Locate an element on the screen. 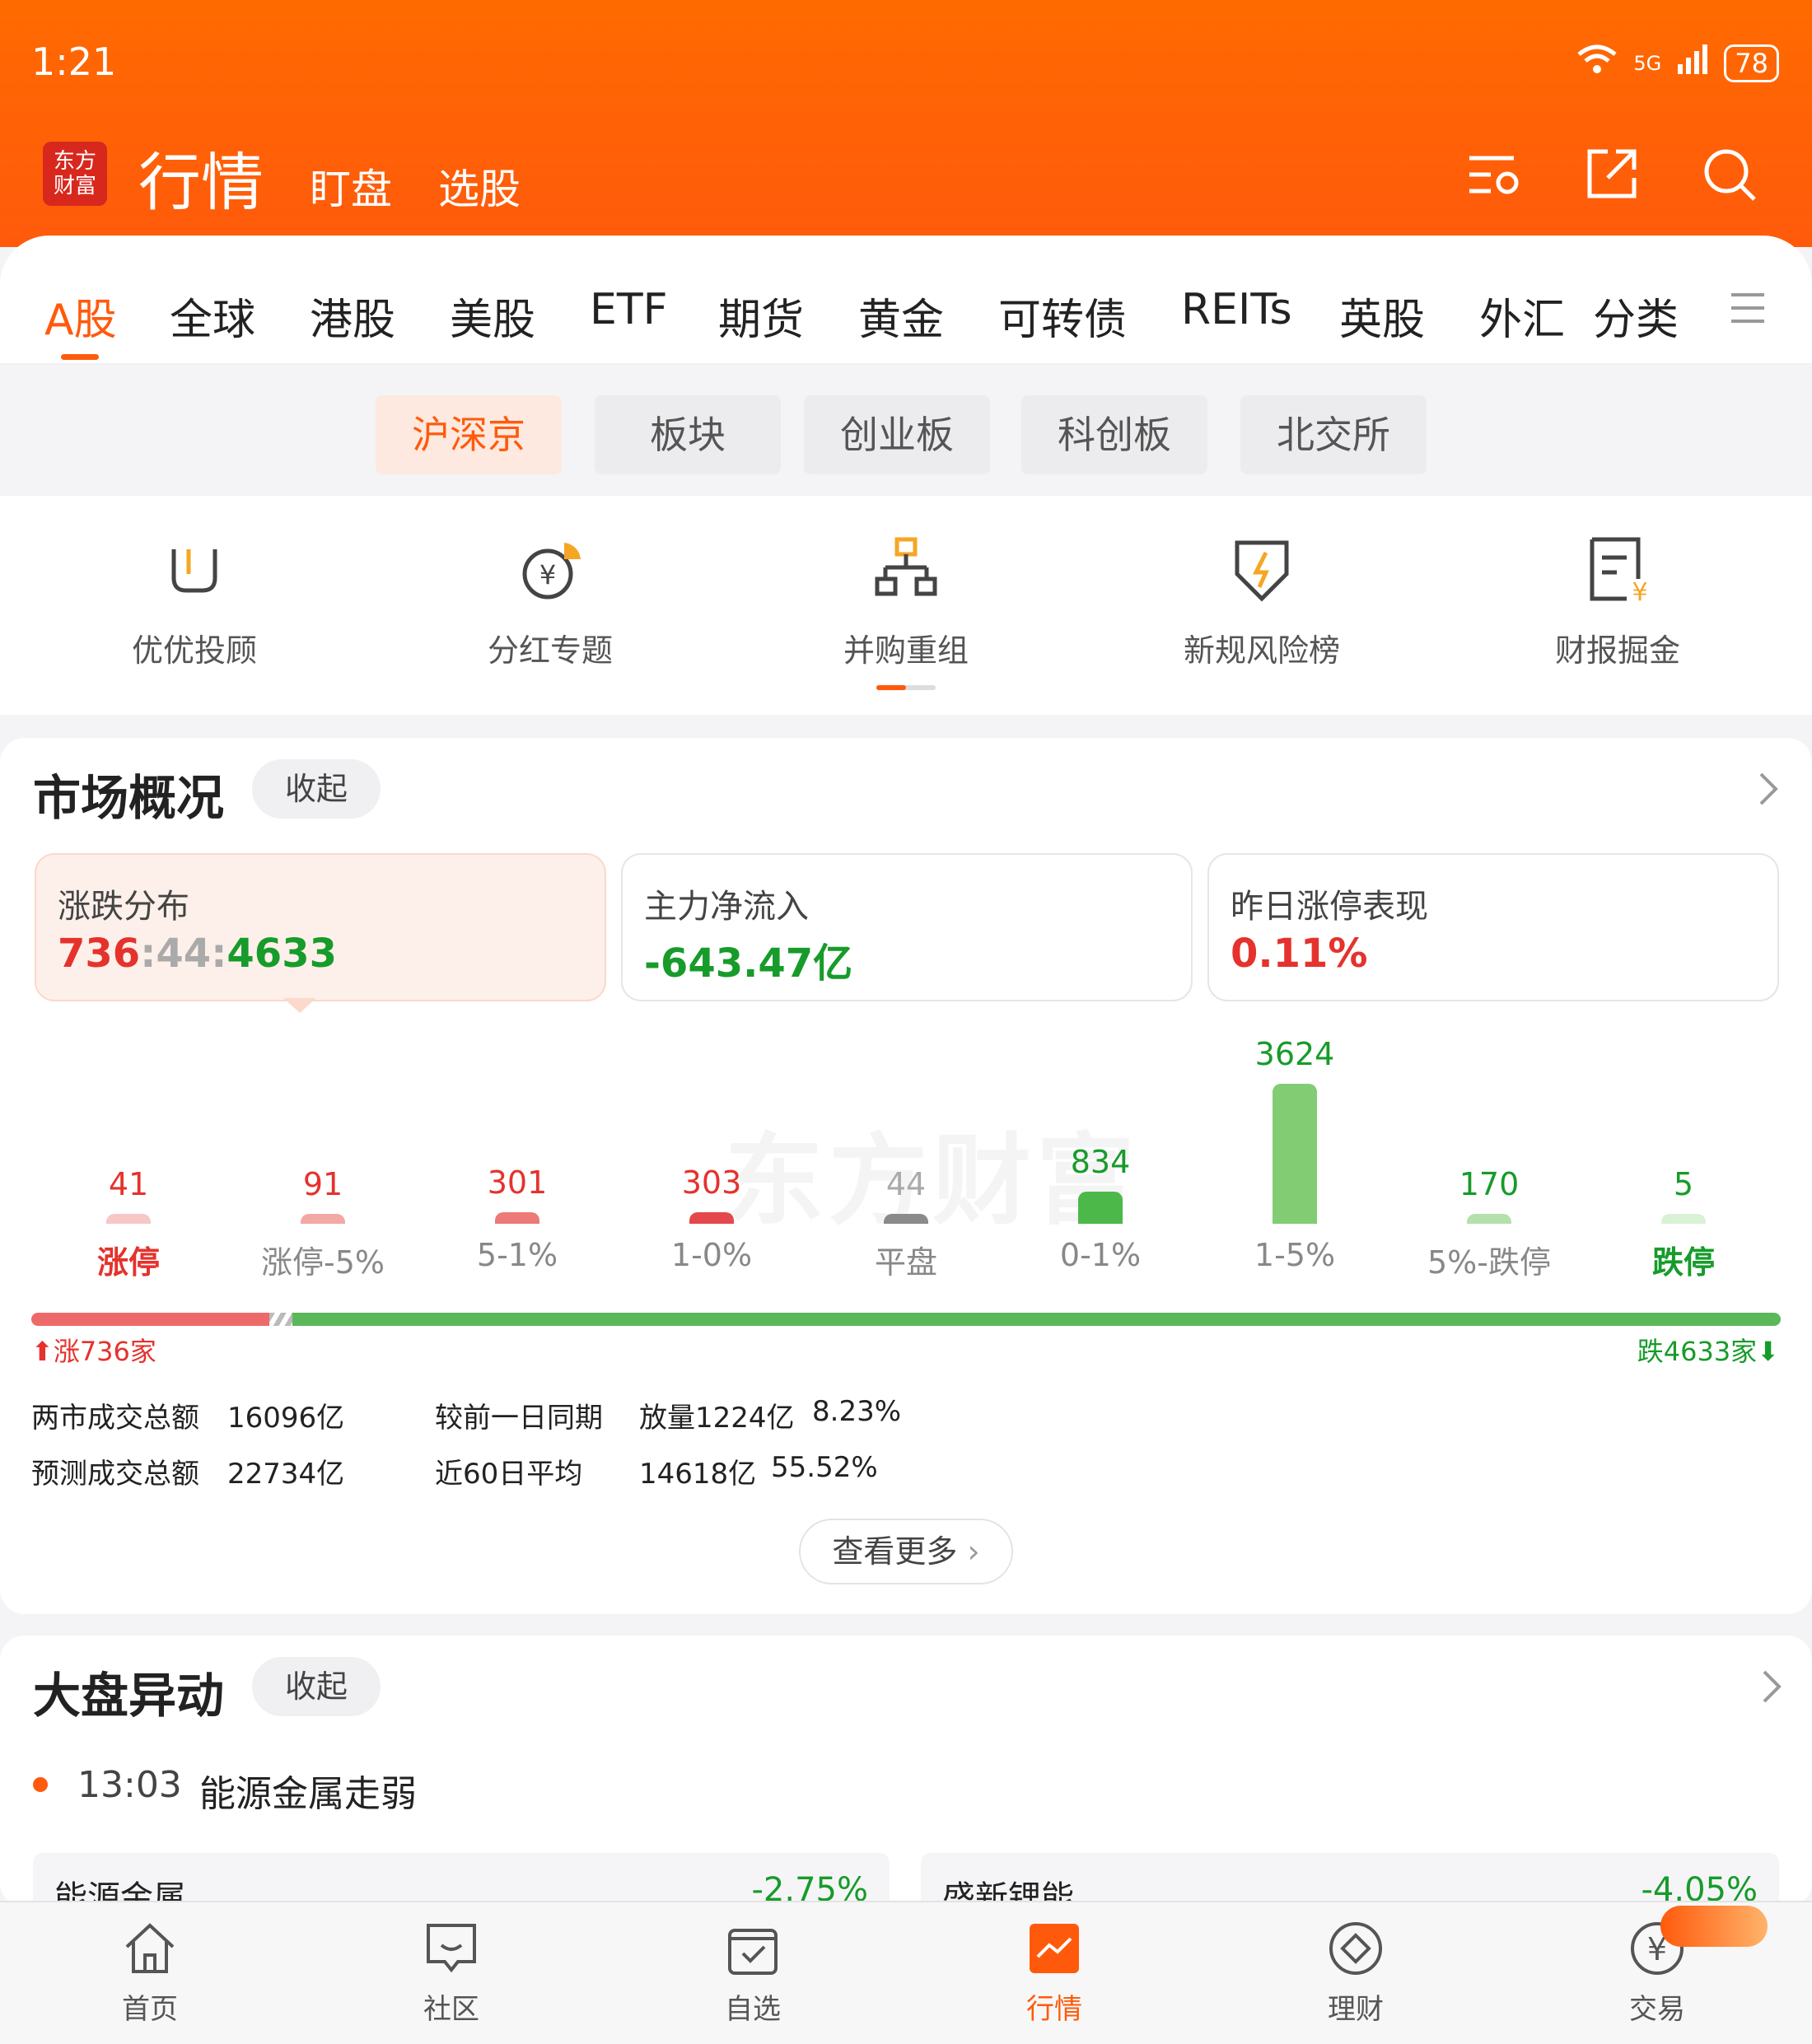 Image resolution: width=1812 pixels, height=2044 pixels. search-icon is located at coordinates (1729, 174).